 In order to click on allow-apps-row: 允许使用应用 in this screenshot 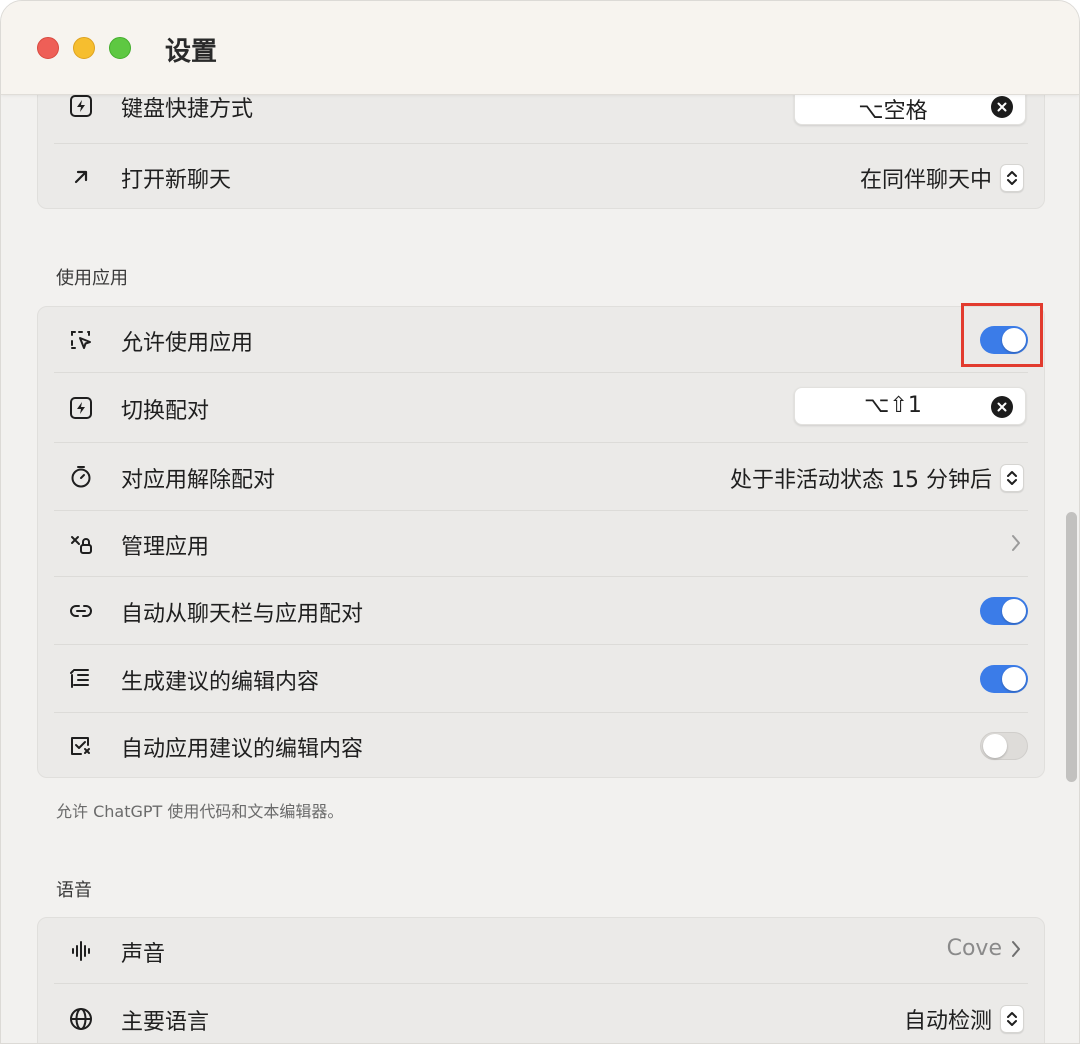, I will do `click(541, 340)`.